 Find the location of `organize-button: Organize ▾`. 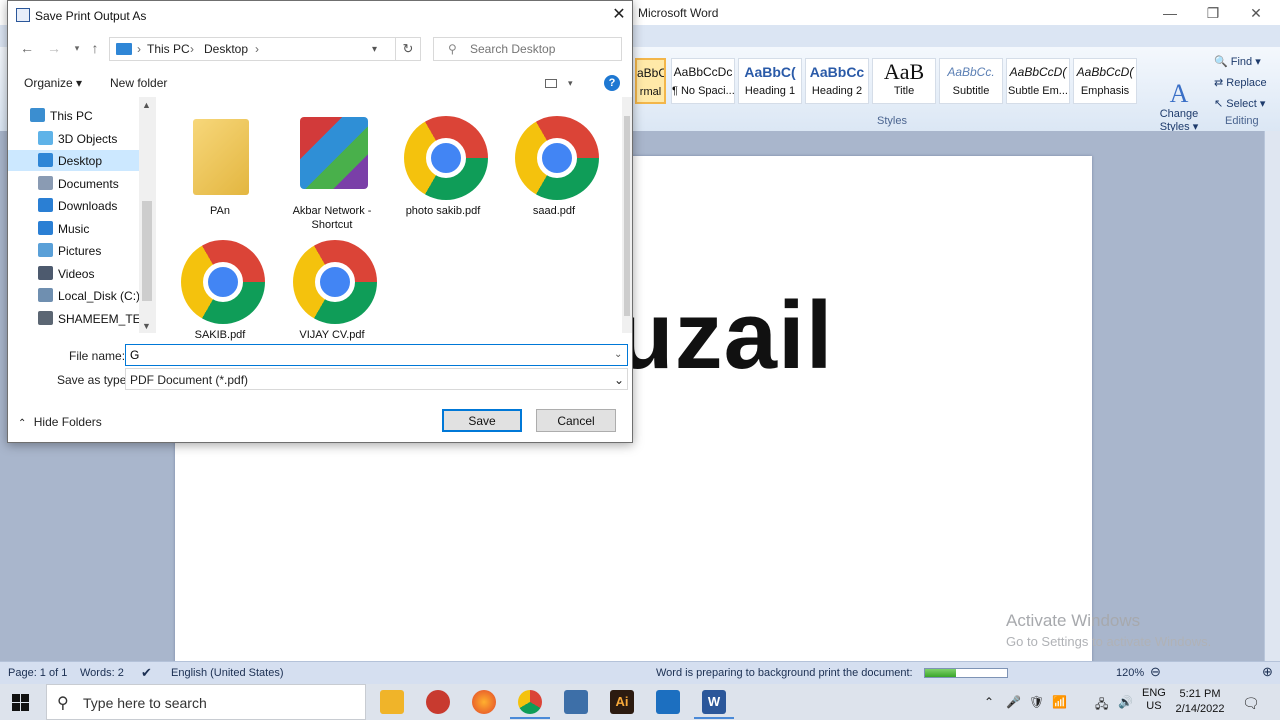

organize-button: Organize ▾ is located at coordinates (53, 83).